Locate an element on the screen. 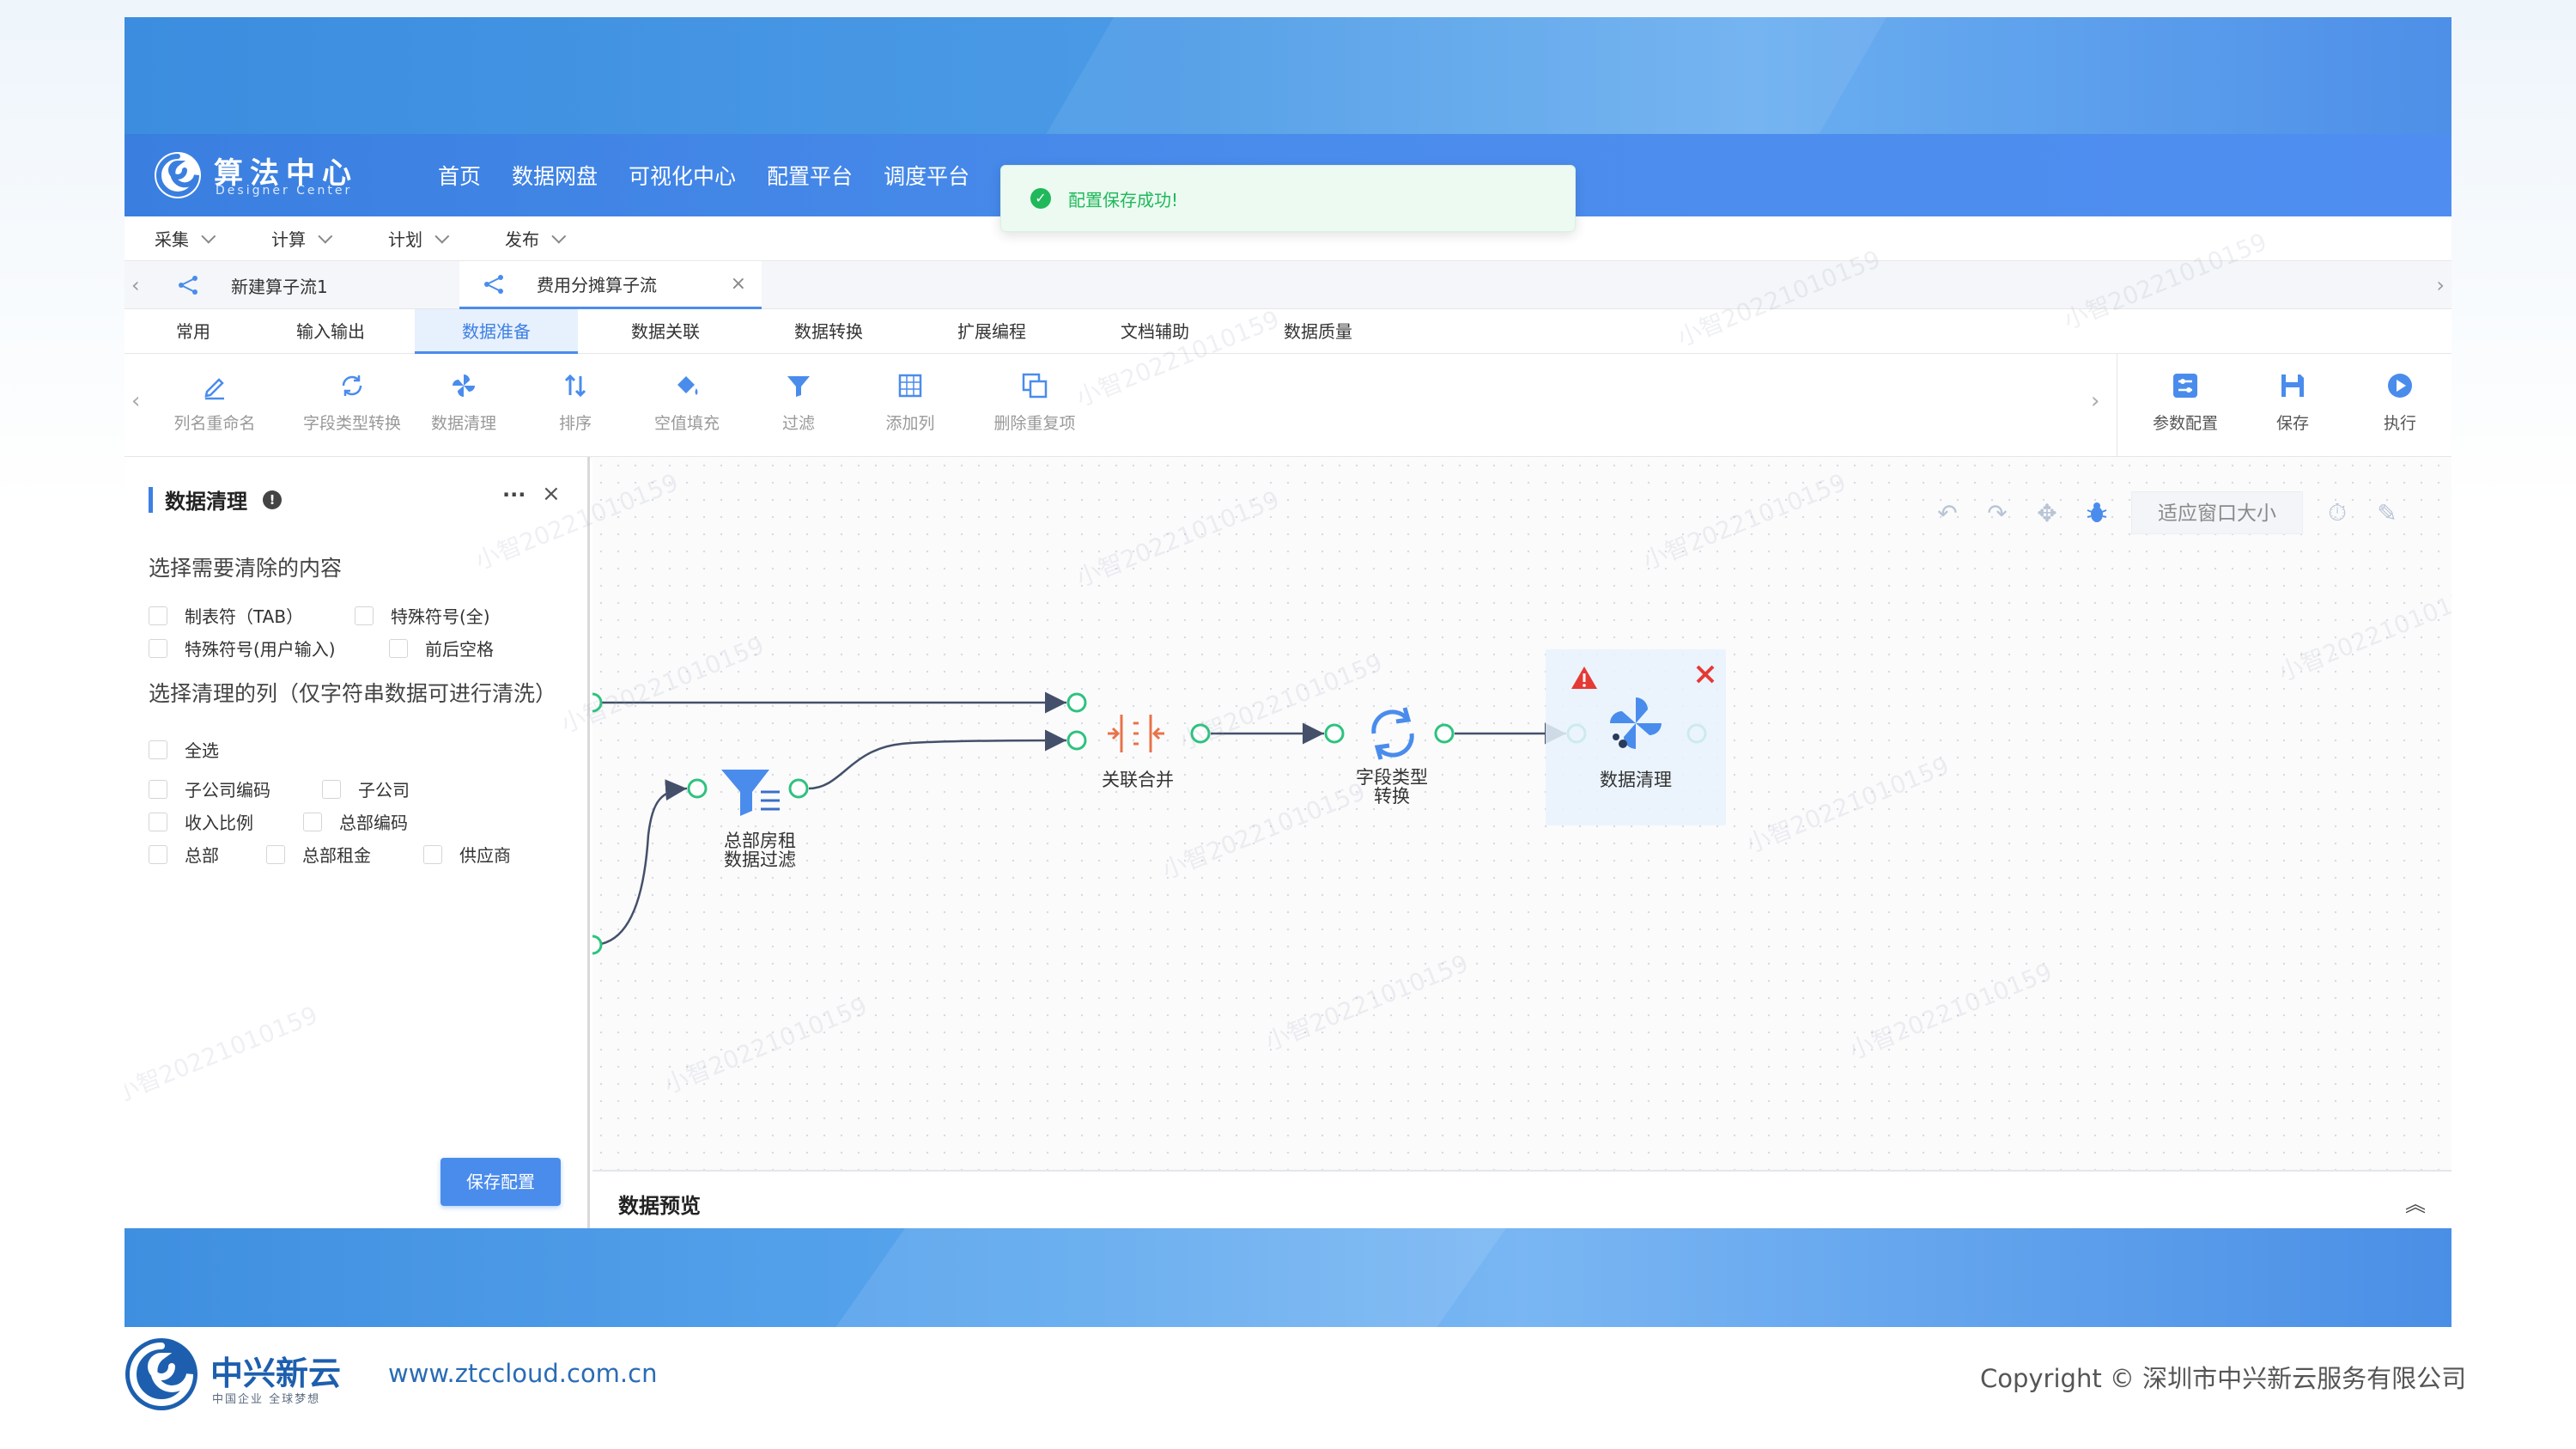 The height and width of the screenshot is (1449, 2576). tab-cost-allocation-flow: 费用分摊算子流 × is located at coordinates (610, 285).